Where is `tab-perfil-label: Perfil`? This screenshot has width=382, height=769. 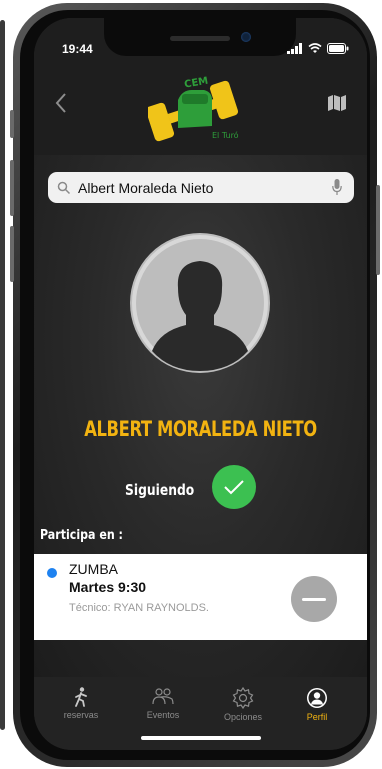 tab-perfil-label: Perfil is located at coordinates (317, 717).